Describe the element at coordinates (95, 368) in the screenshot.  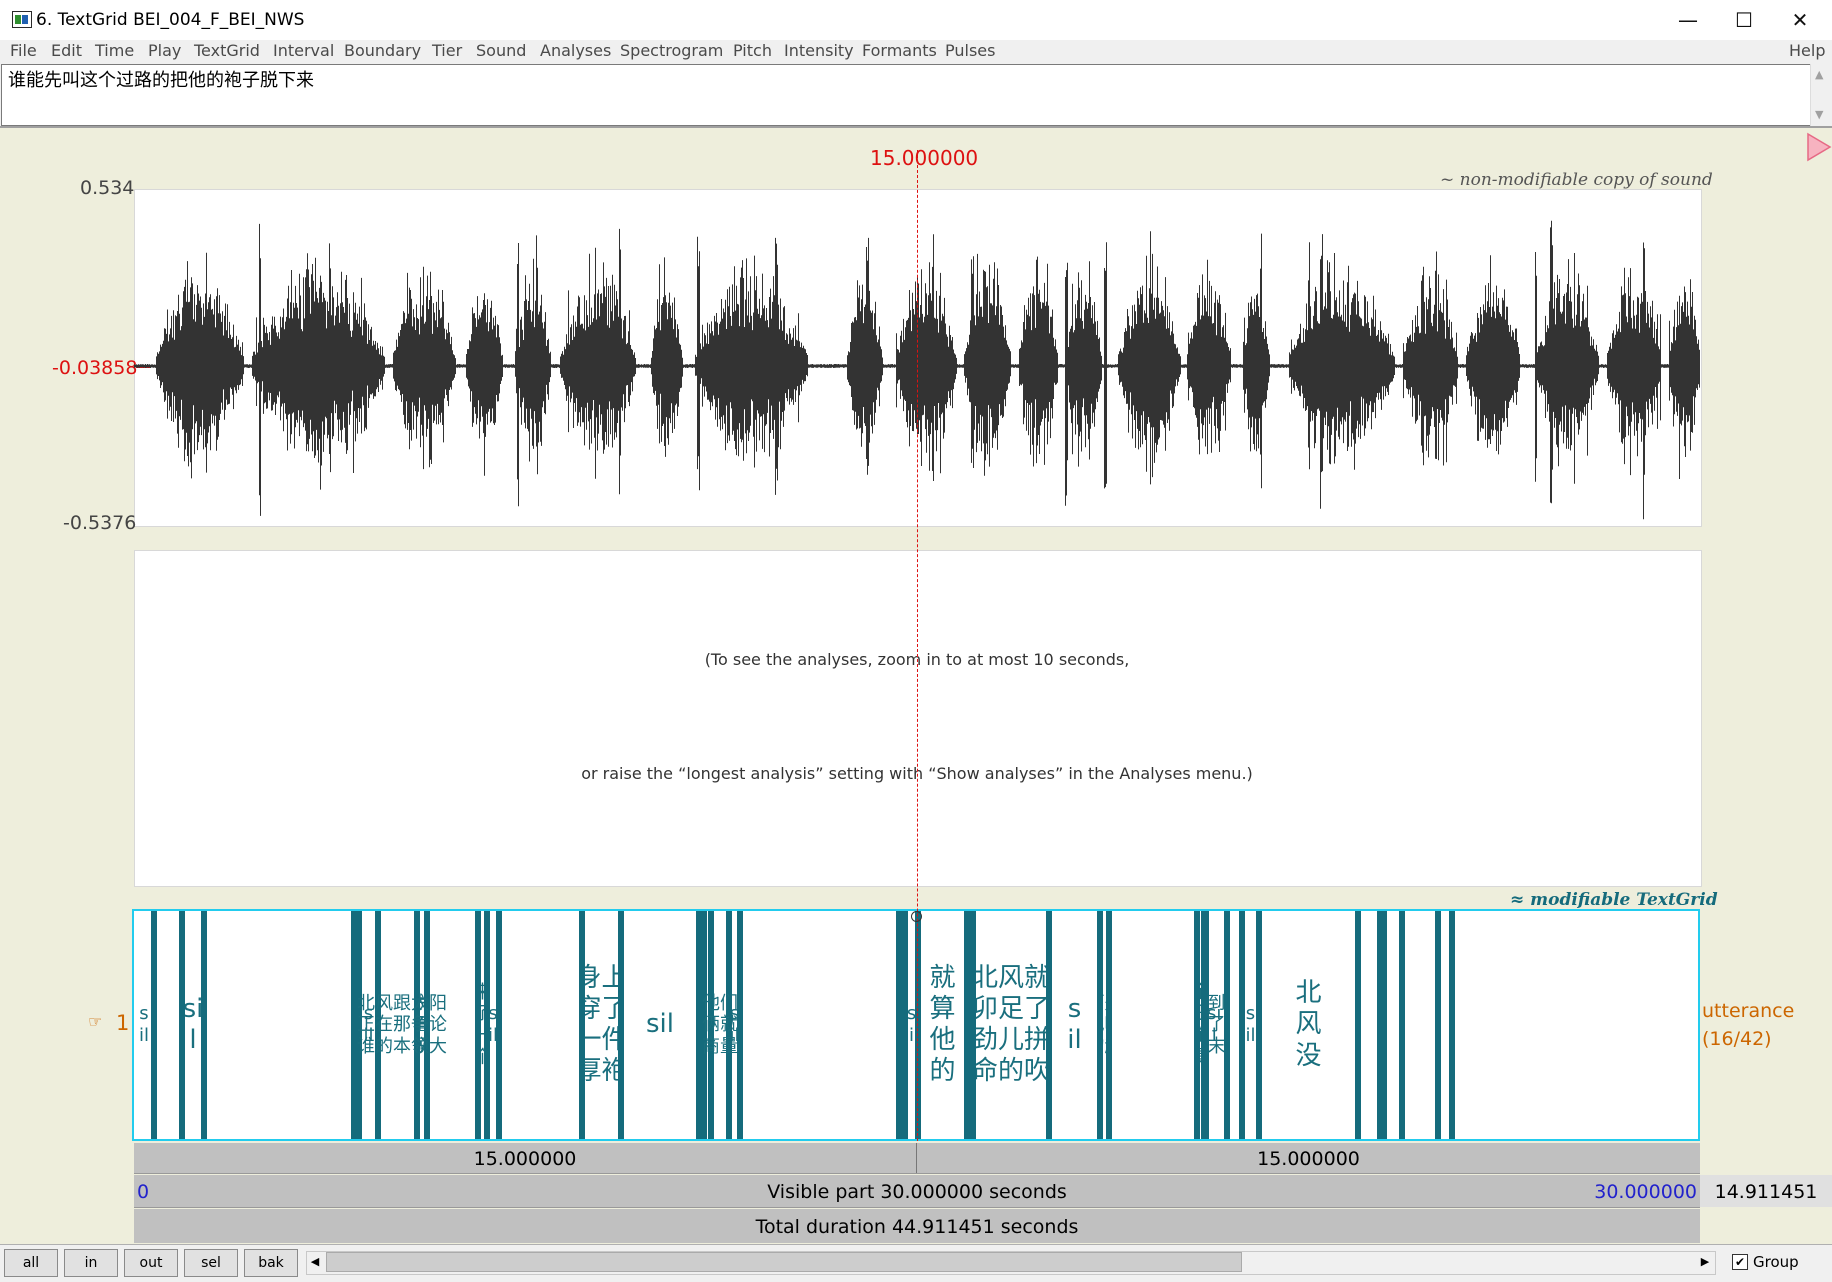
I see `sound-y-zero: -0.03858` at that location.